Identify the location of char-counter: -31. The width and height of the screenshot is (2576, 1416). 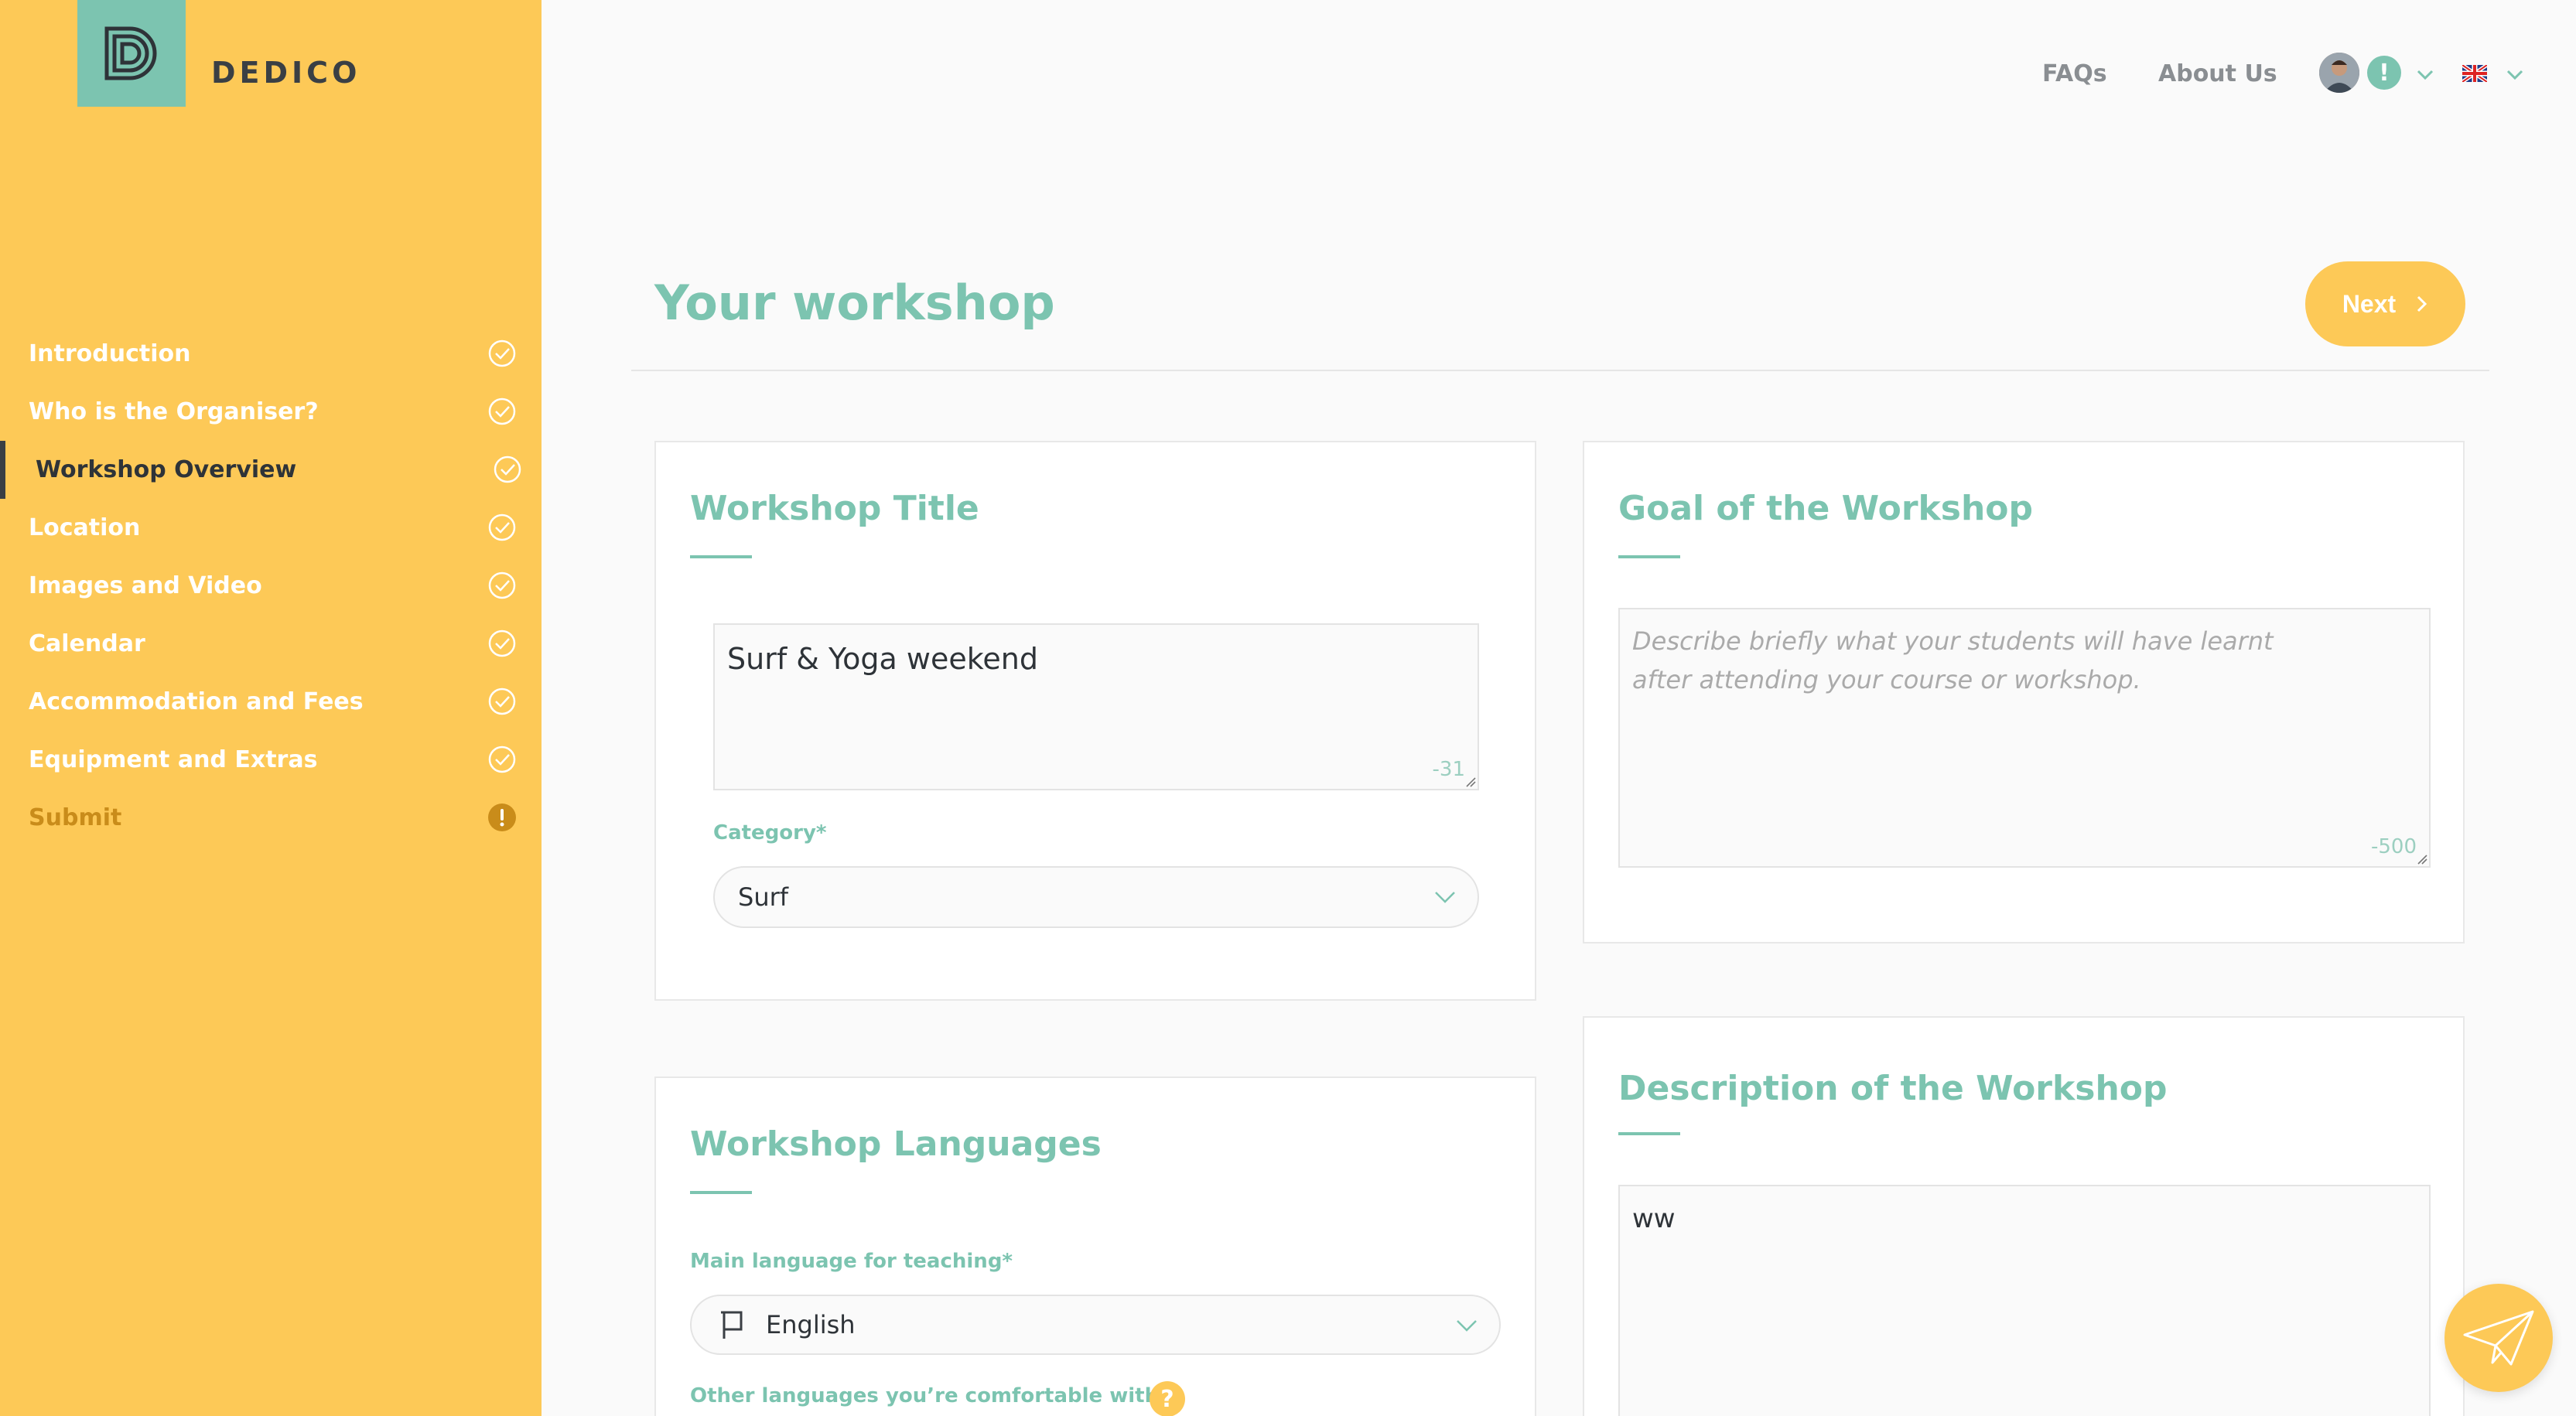
(1448, 769).